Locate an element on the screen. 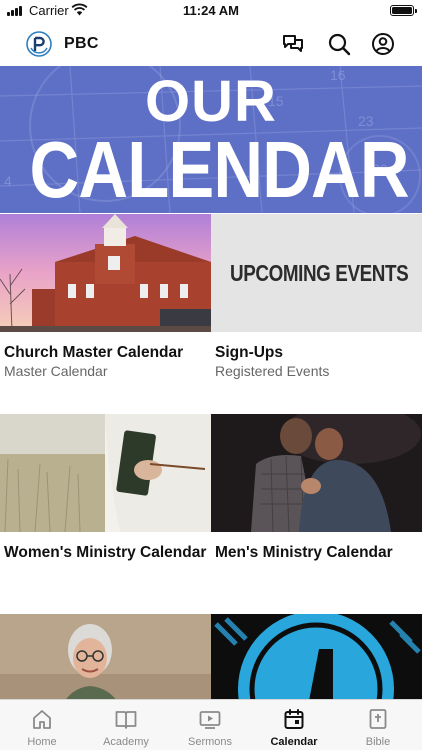 The image size is (422, 750). card-title: Sign-Ups is located at coordinates (249, 352).